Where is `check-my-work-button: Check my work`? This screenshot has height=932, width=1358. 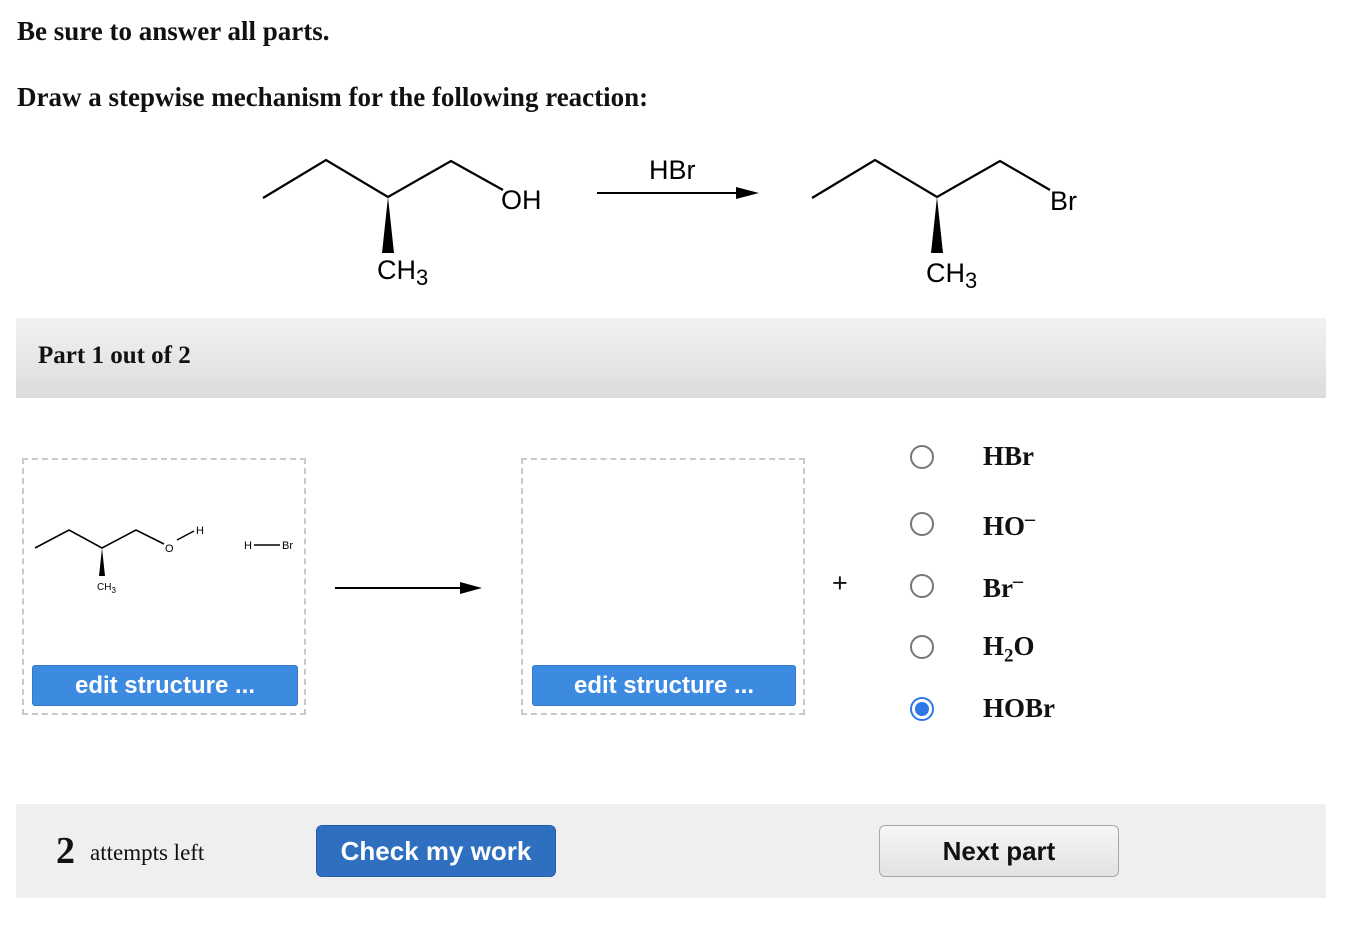
check-my-work-button: Check my work is located at coordinates (436, 851).